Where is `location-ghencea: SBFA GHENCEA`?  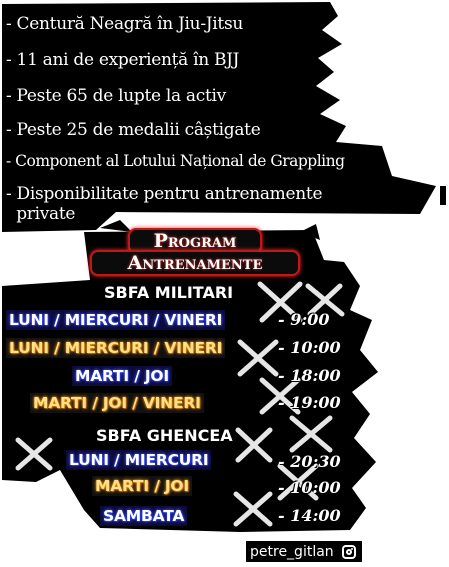 location-ghencea: SBFA GHENCEA is located at coordinates (164, 435).